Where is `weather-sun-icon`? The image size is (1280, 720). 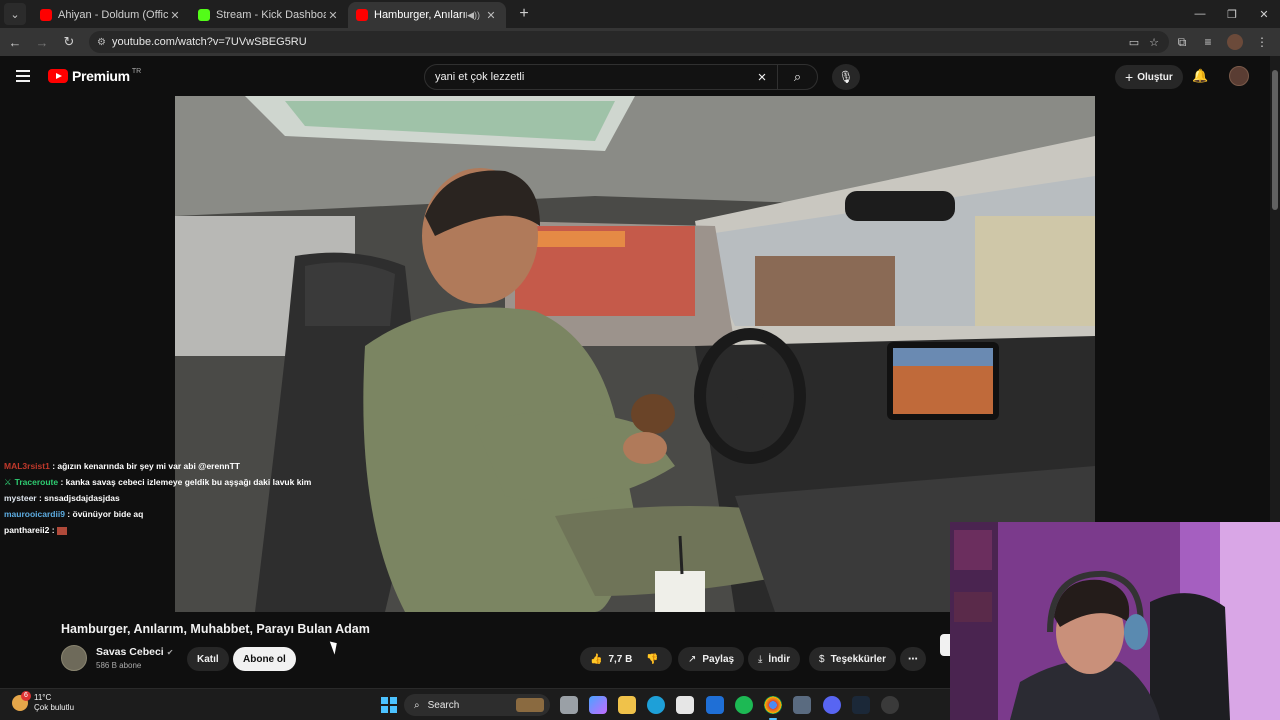
weather-sun-icon is located at coordinates (21, 701).